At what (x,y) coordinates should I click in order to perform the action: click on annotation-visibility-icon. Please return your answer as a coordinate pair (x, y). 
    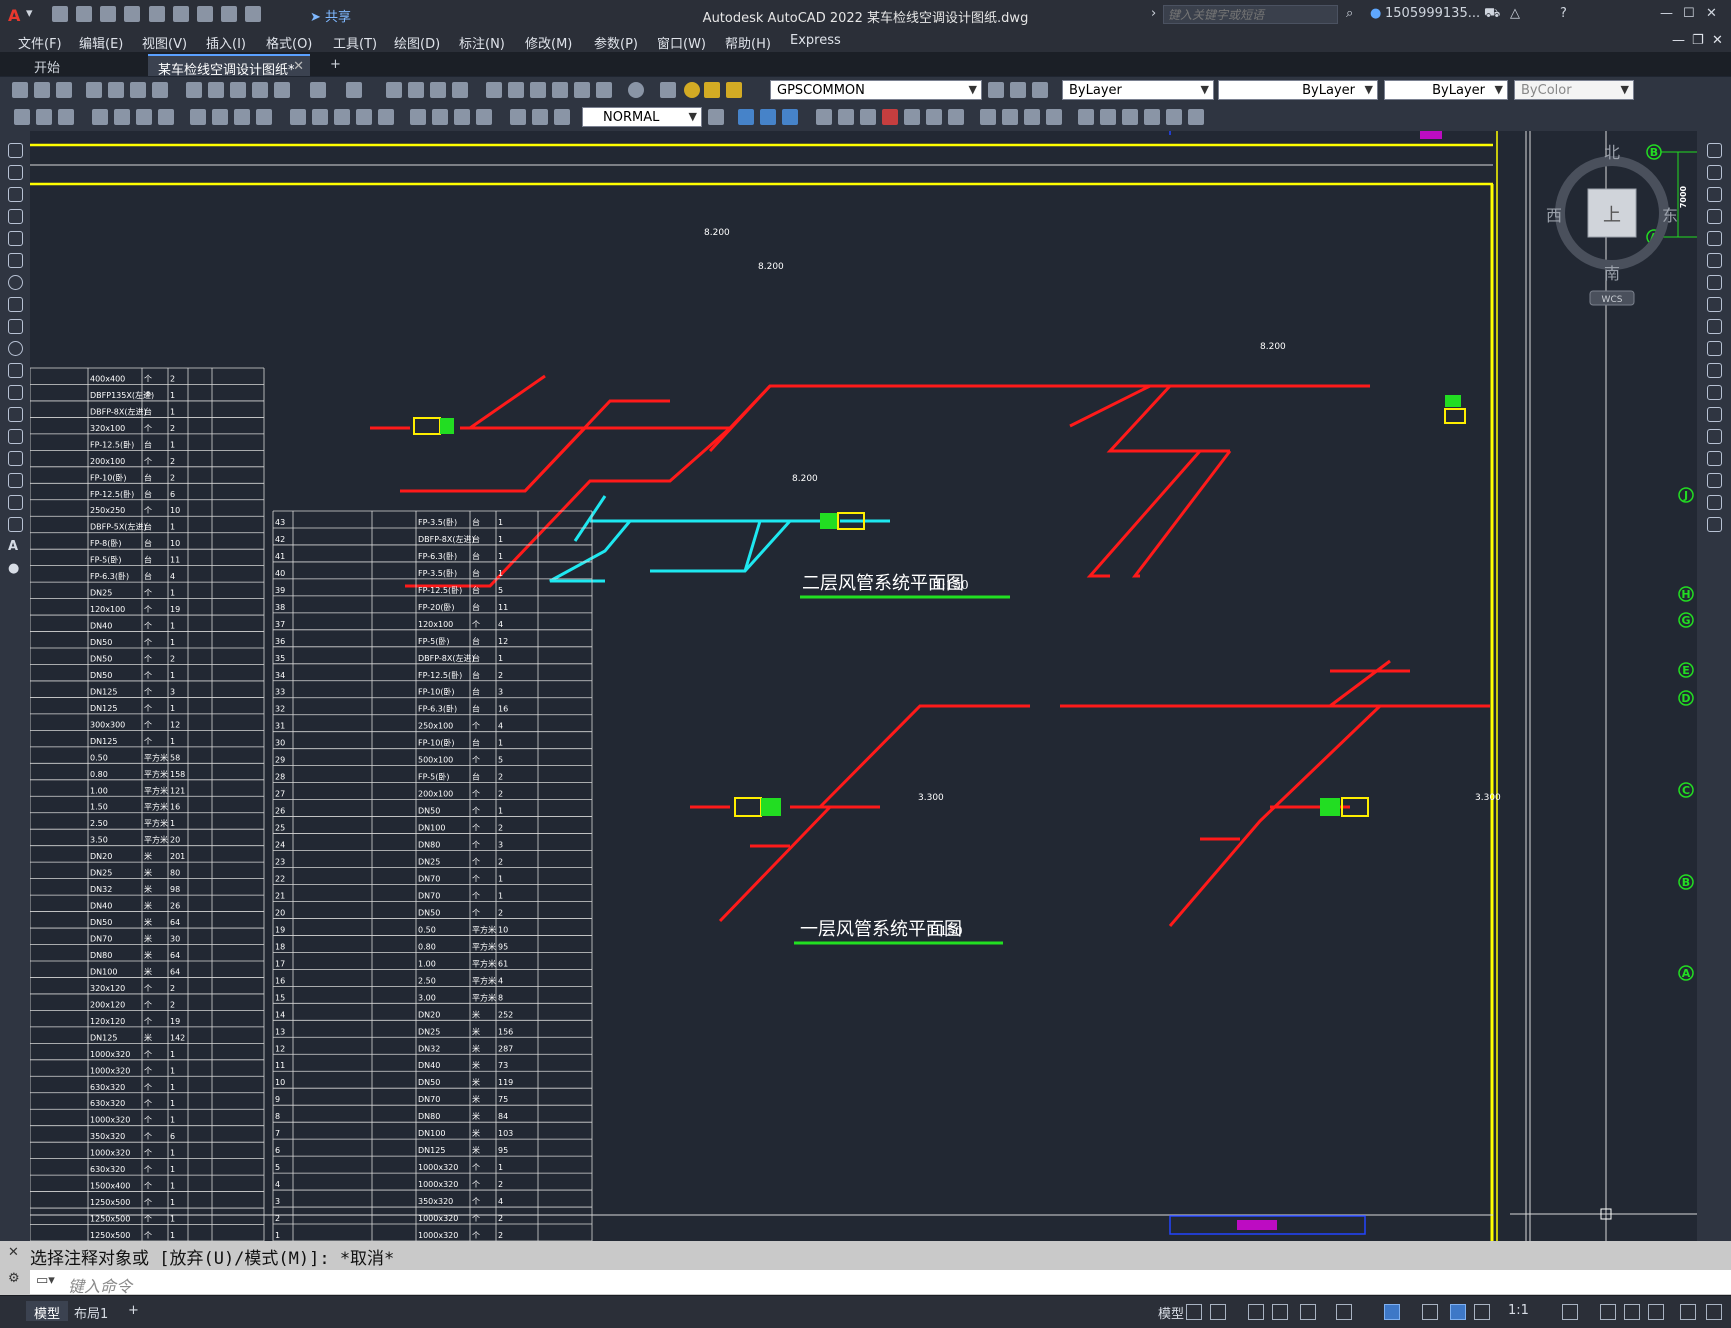
    Looking at the image, I should click on (1458, 1312).